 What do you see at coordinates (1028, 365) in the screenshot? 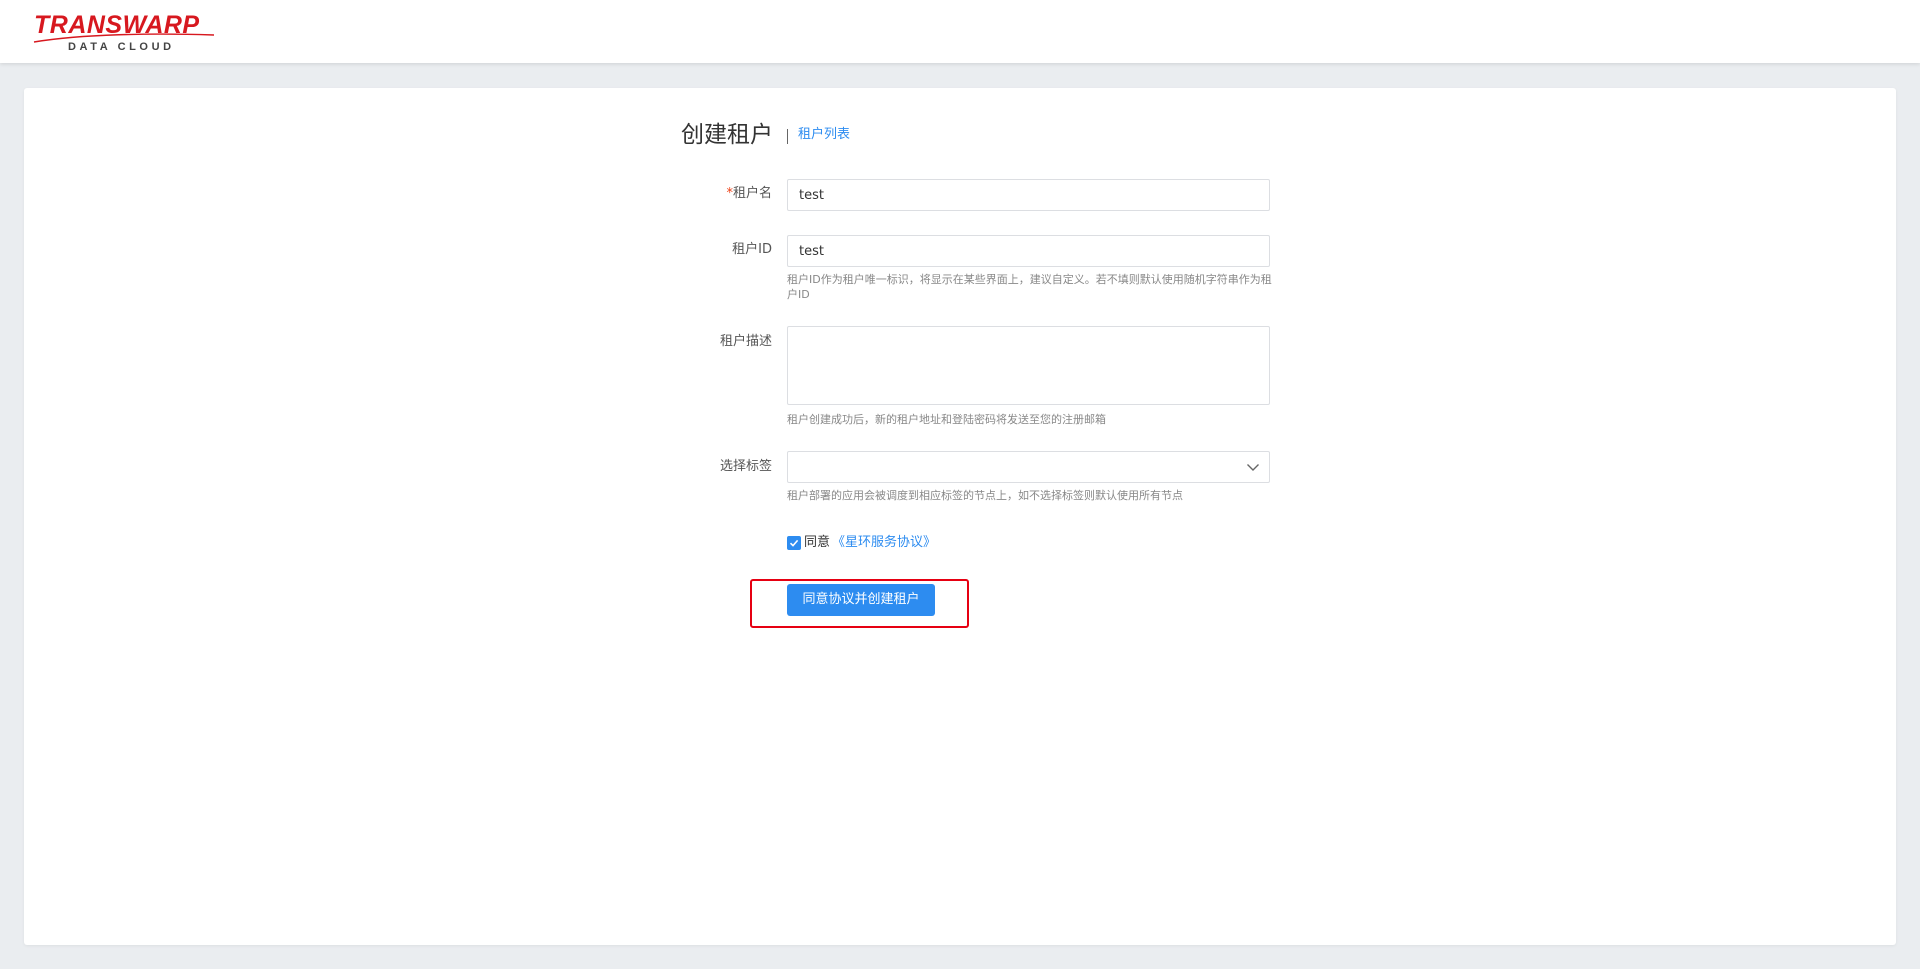
I see `tenant-description-textarea` at bounding box center [1028, 365].